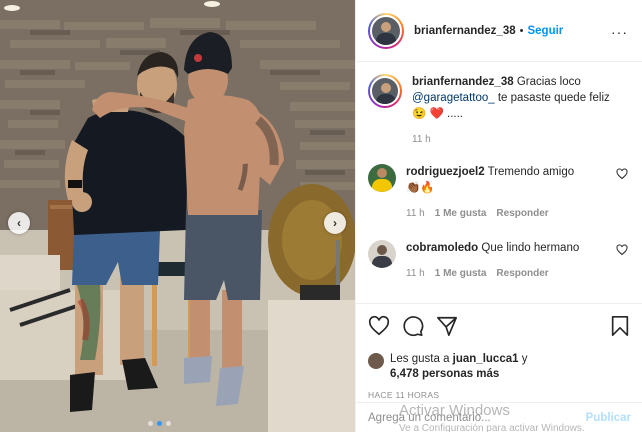 This screenshot has height=432, width=642. I want to click on liker-username: juan_lucca1, so click(486, 359).